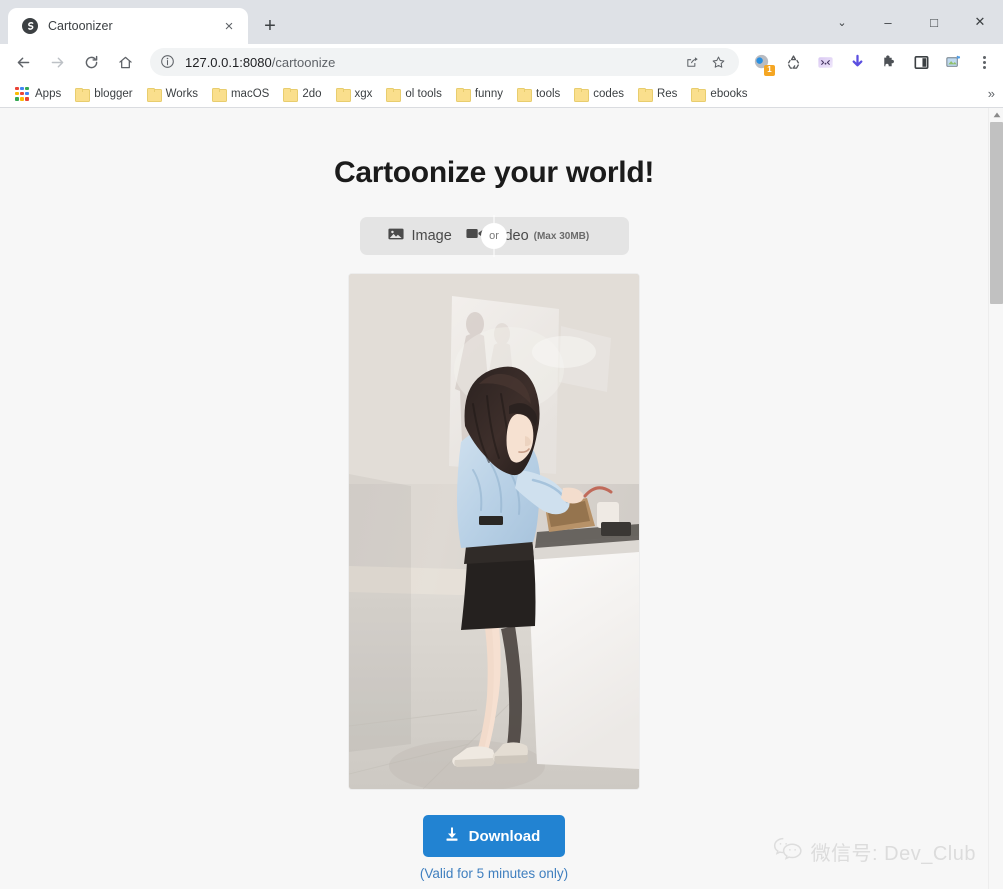  I want to click on bookmark-label: ebooks, so click(729, 93).